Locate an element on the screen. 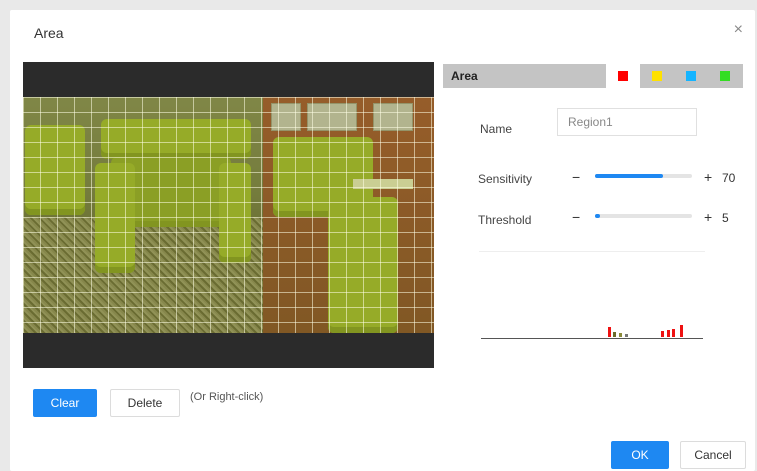  area-selector: Area is located at coordinates (593, 76).